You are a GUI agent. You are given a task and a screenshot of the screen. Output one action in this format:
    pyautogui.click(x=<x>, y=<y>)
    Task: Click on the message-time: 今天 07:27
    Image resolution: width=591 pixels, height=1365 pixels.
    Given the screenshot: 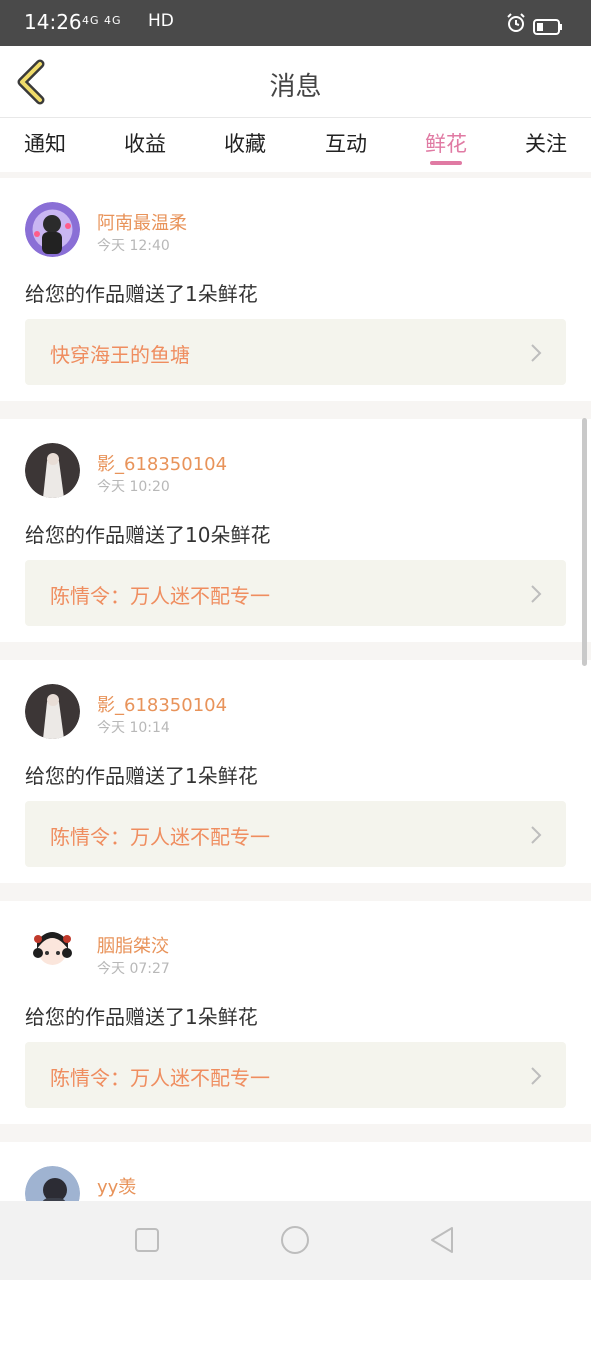 What is the action you would take?
    pyautogui.click(x=133, y=969)
    